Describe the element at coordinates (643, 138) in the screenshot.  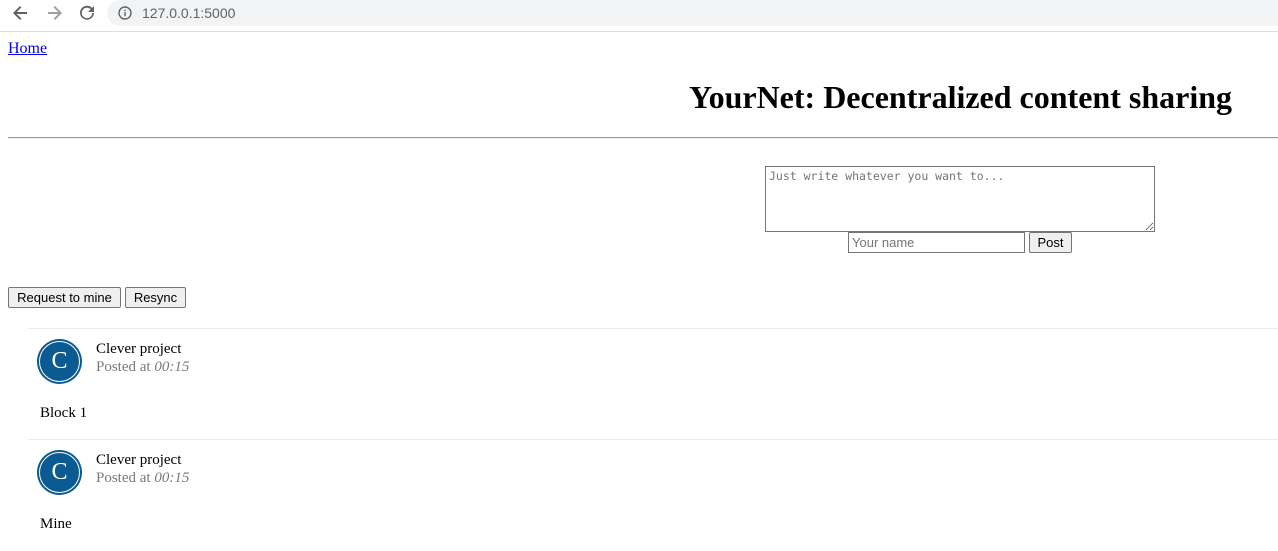
I see `divider` at that location.